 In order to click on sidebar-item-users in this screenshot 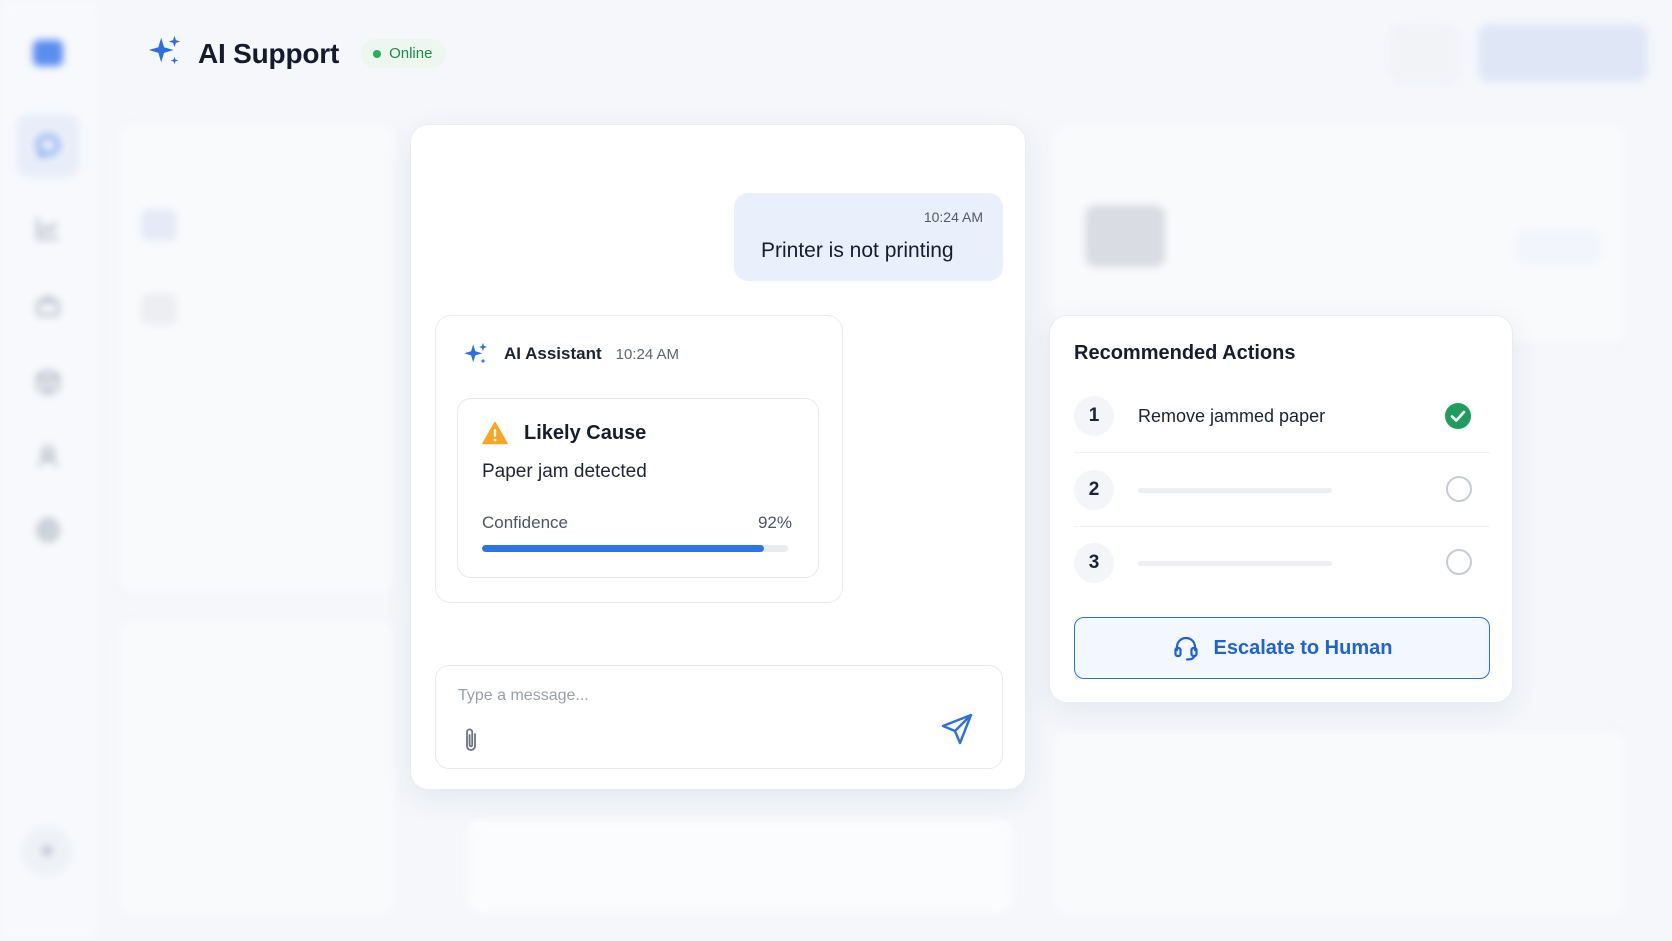, I will do `click(48, 456)`.